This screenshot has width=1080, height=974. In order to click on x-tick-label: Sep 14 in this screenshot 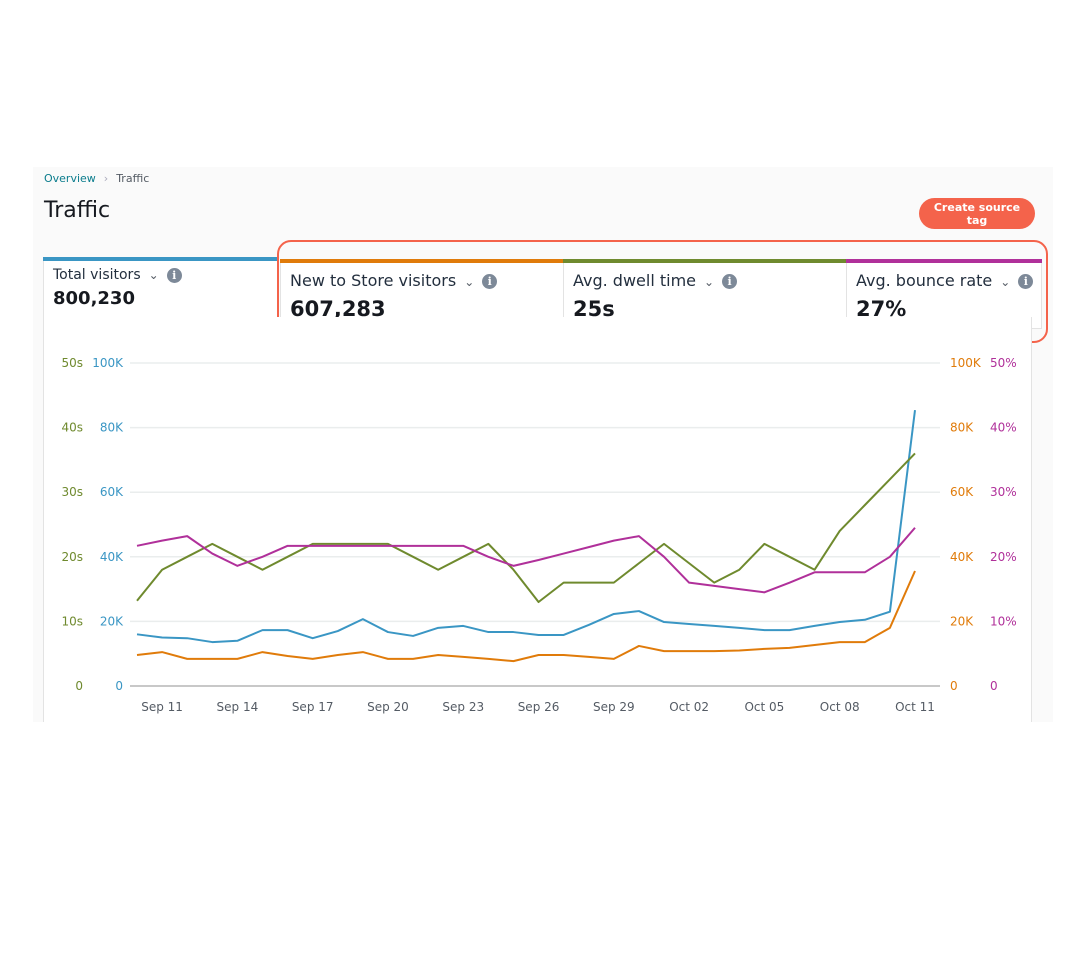, I will do `click(238, 707)`.